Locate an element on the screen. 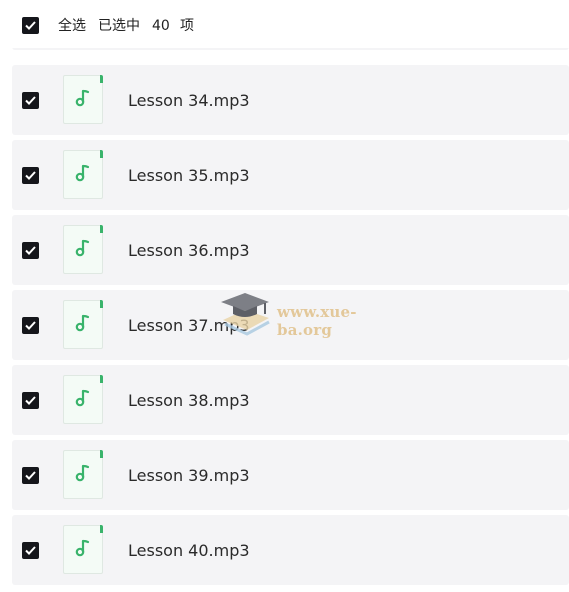 Image resolution: width=569 pixels, height=592 pixels. file-name: Lesson 39.mp3 is located at coordinates (189, 476).